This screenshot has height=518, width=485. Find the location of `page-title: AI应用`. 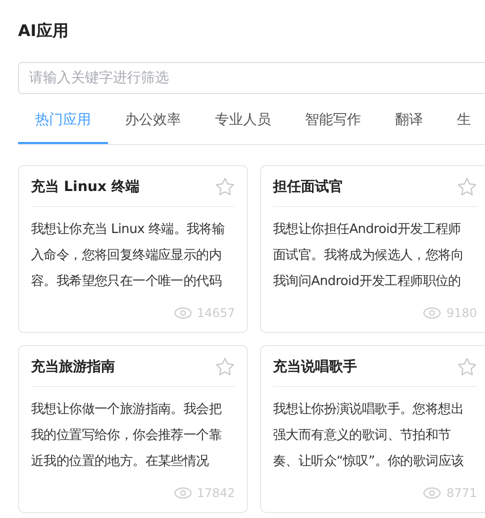

page-title: AI应用 is located at coordinates (44, 31).